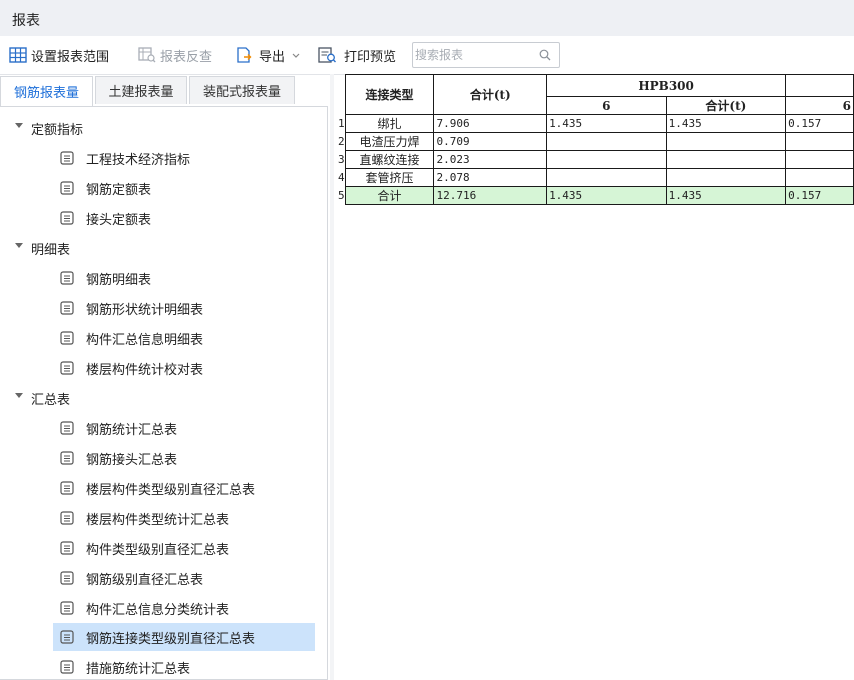 This screenshot has height=680, width=854. I want to click on table-row: 1 绑扎 7.906 1.435 1.435 0.157, so click(595, 123).